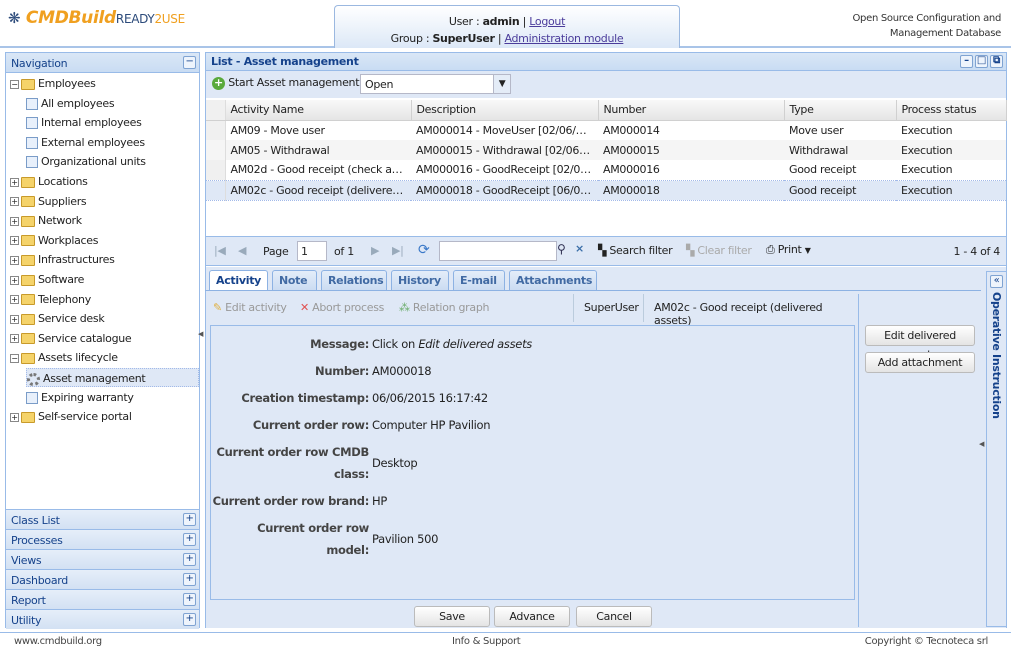 The image size is (1011, 650). Describe the element at coordinates (547, 21) in the screenshot. I see `logout-link: Logout` at that location.